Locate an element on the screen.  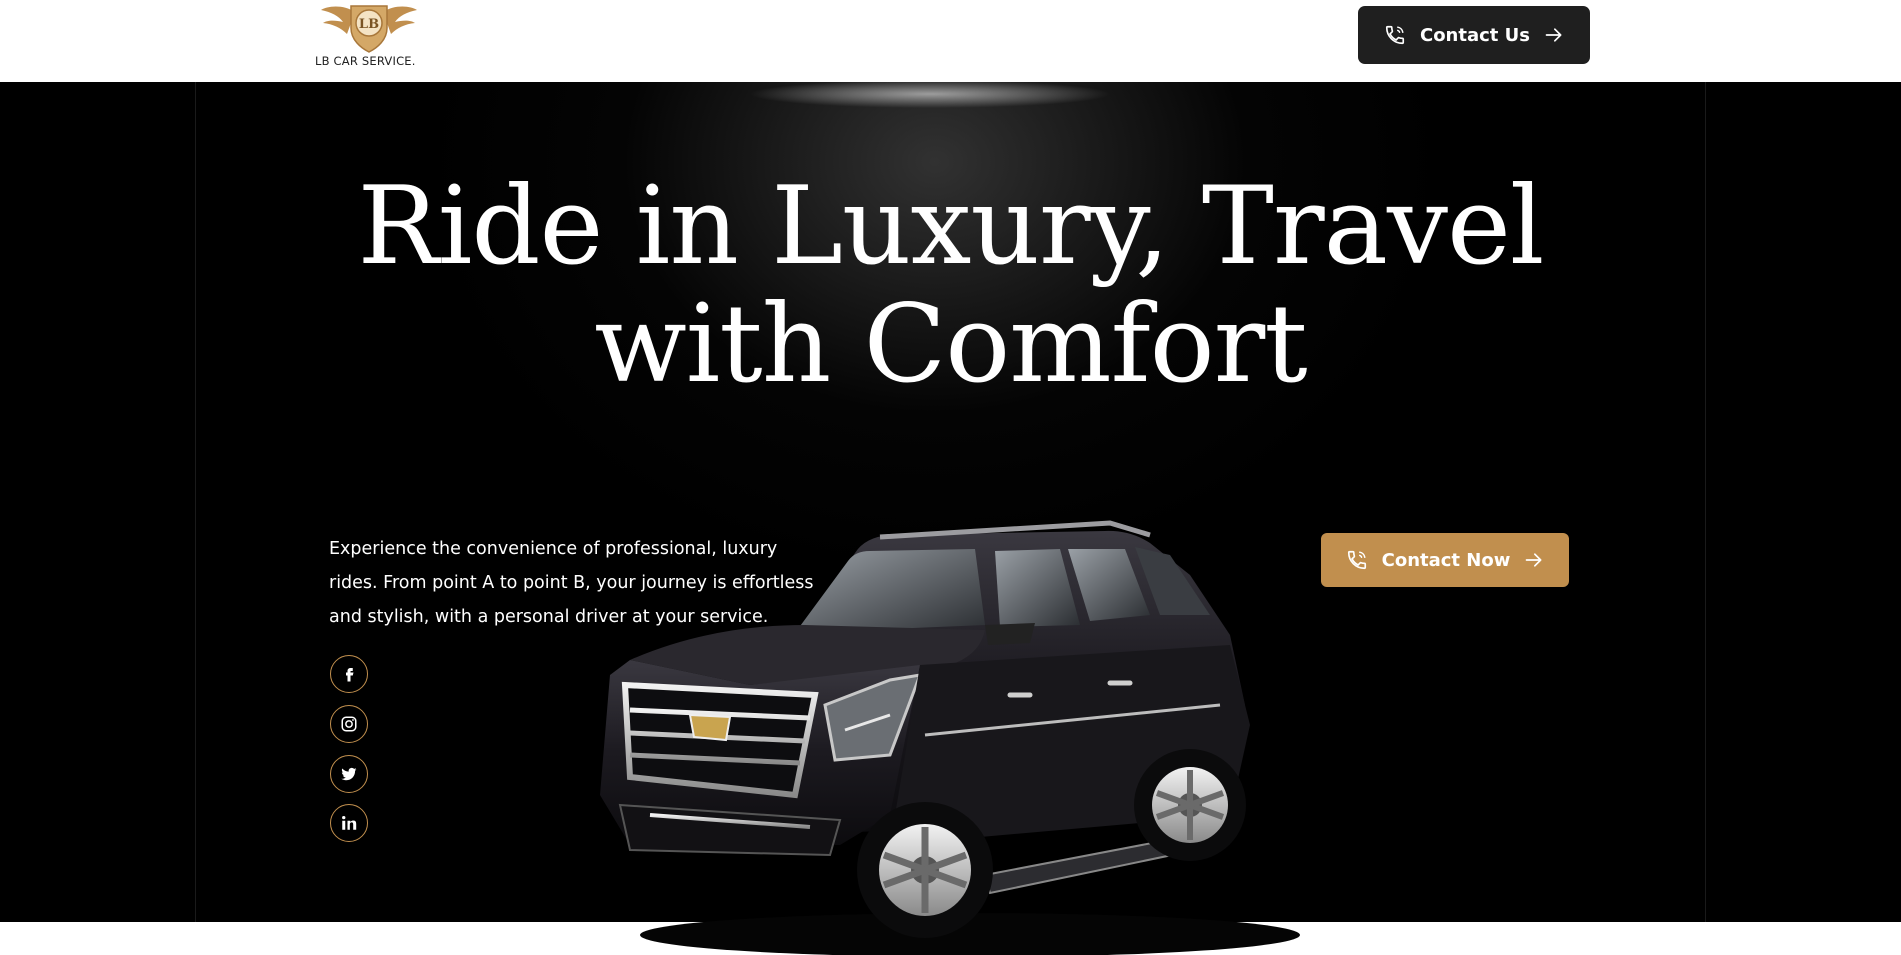
linkedin-icon is located at coordinates (349, 822).